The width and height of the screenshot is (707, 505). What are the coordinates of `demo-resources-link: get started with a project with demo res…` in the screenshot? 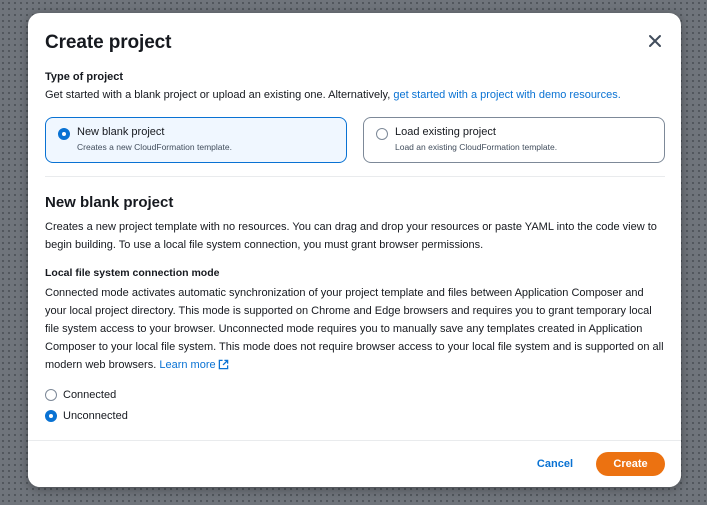 It's located at (506, 95).